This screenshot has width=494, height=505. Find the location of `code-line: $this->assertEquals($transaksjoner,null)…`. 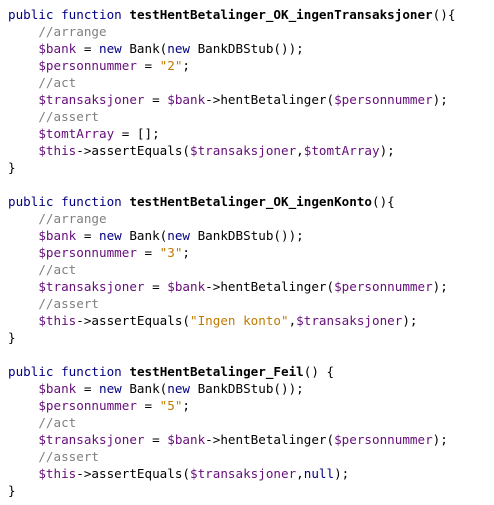

code-line: $this->assertEquals($transaksjoner,null)… is located at coordinates (251, 473).